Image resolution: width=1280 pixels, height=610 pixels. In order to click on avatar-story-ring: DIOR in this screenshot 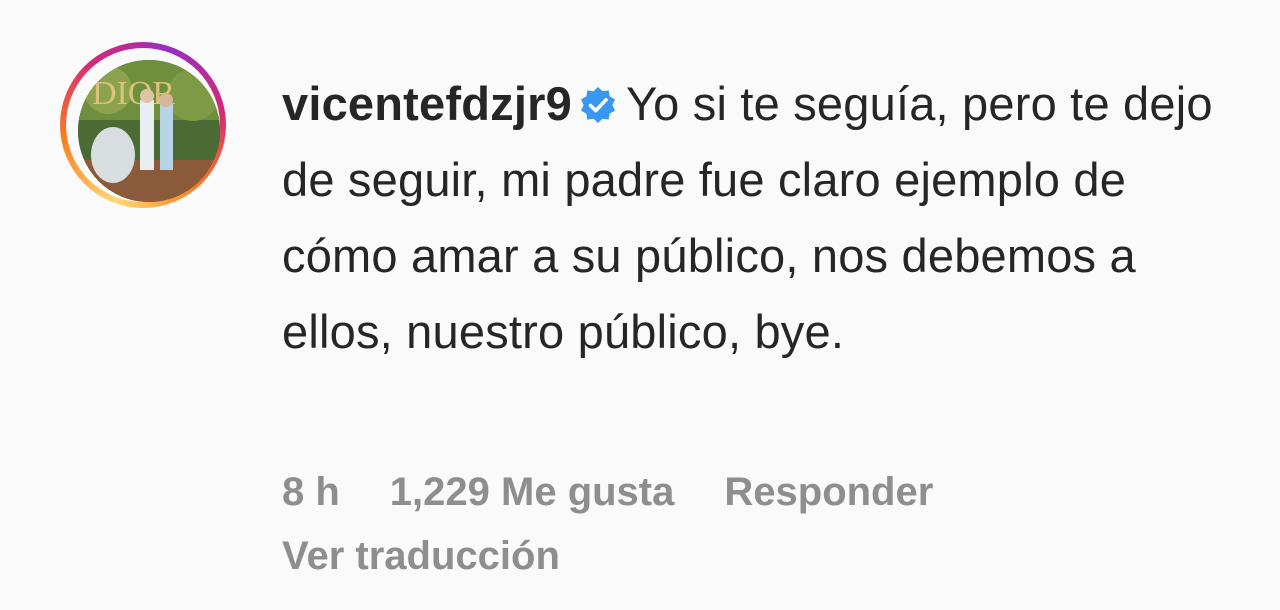, I will do `click(143, 125)`.